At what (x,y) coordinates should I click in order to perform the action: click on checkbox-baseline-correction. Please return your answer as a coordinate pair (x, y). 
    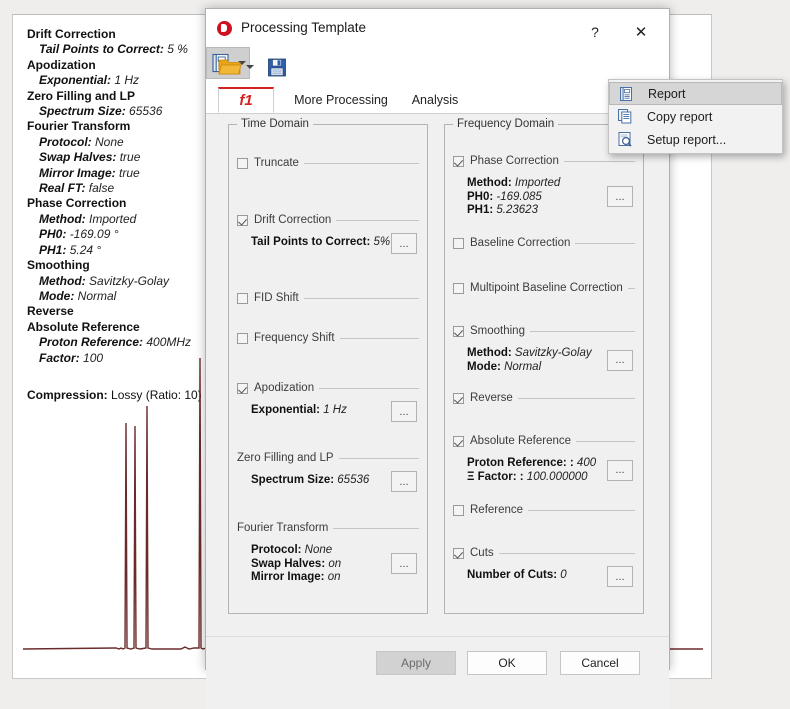
    Looking at the image, I should click on (458, 243).